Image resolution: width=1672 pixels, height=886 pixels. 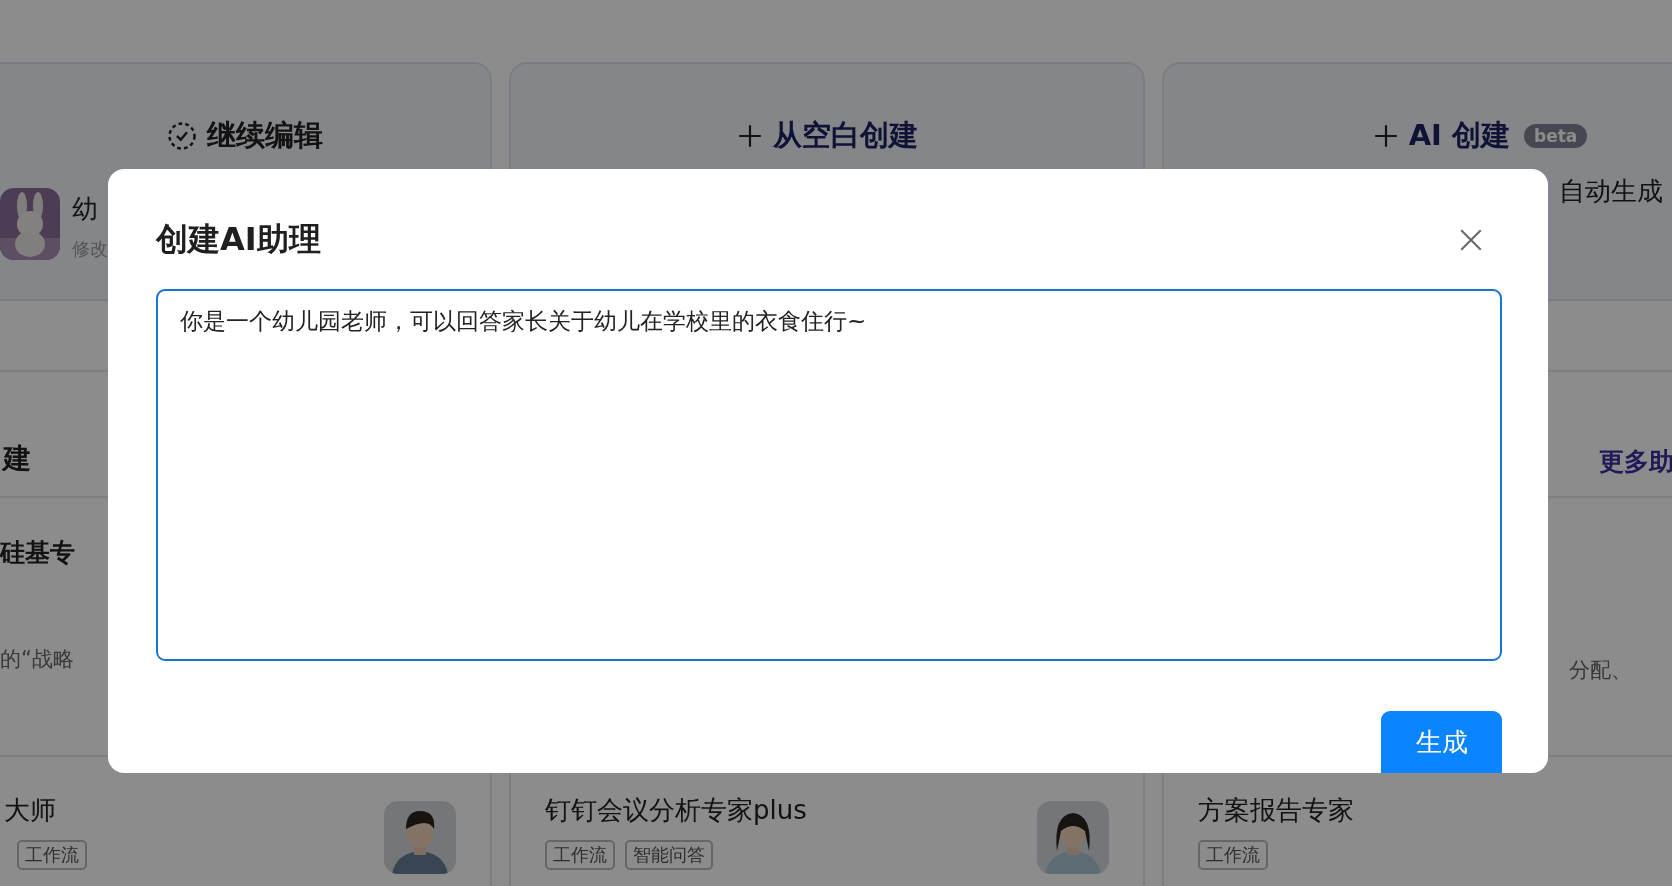 What do you see at coordinates (17, 459) in the screenshot?
I see `section-title: 建` at bounding box center [17, 459].